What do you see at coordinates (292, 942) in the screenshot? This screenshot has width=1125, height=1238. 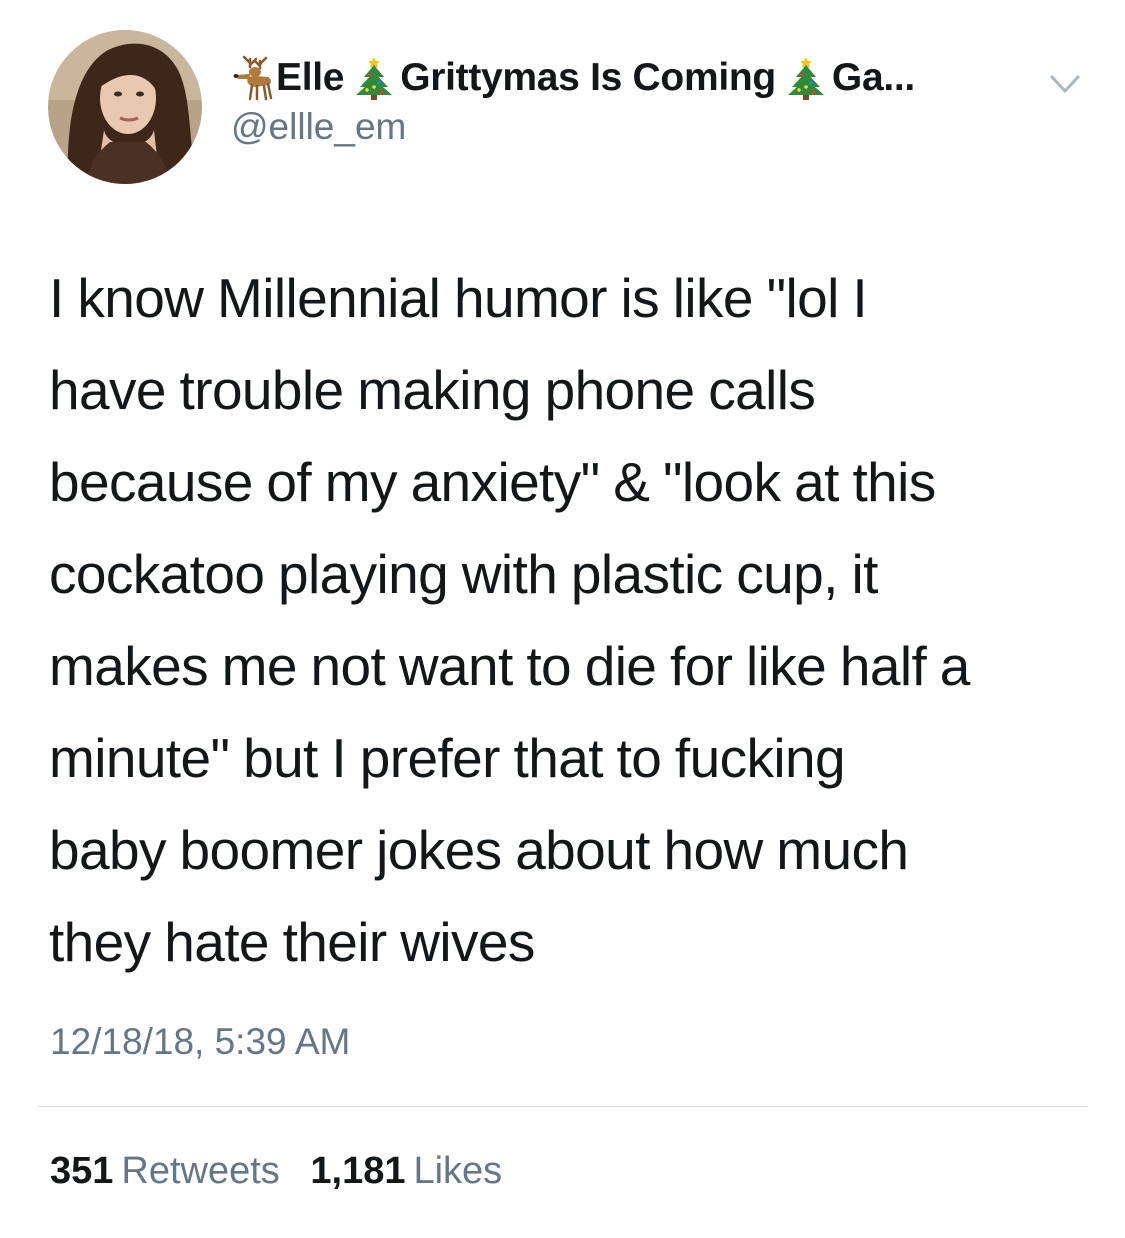 I see `tweet-line: they hate their wives` at bounding box center [292, 942].